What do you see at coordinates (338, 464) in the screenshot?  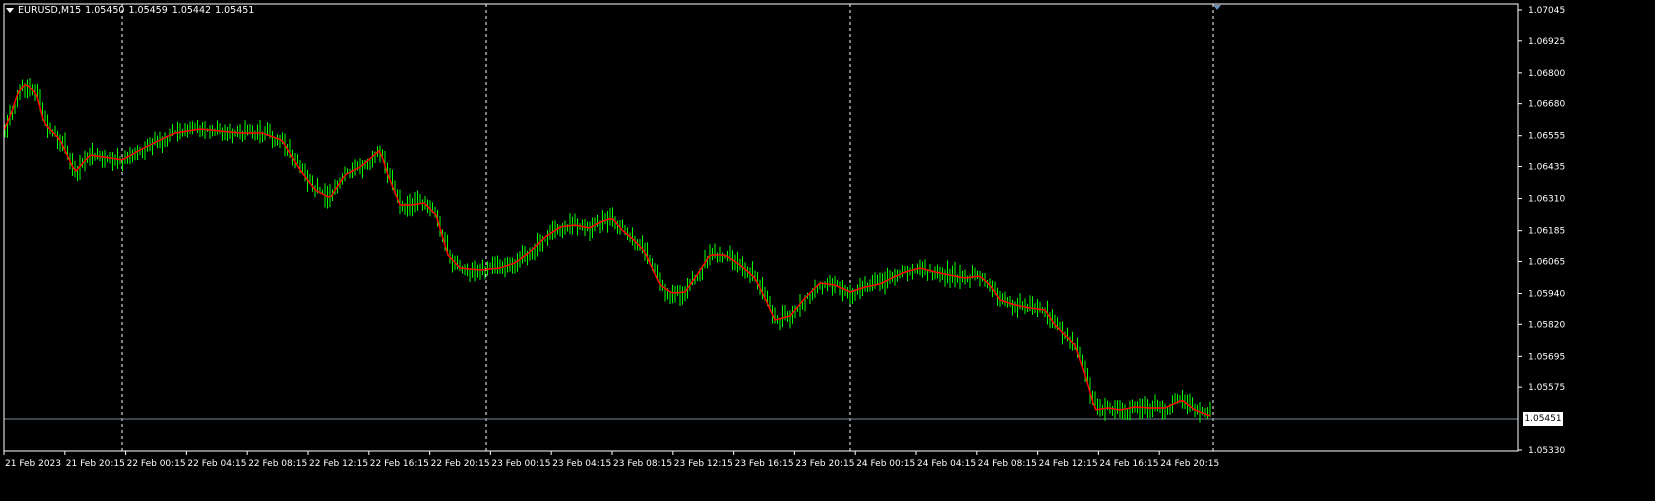 I see `time-tick-label: 22 Feb 12:15` at bounding box center [338, 464].